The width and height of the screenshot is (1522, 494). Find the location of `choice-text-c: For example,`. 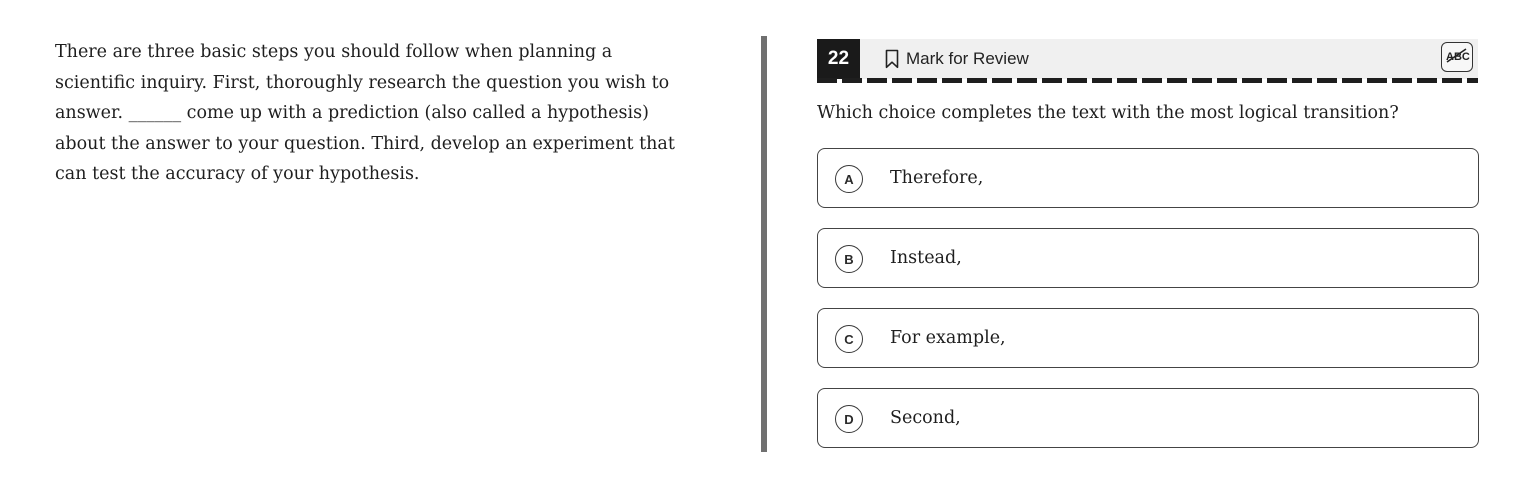

choice-text-c: For example, is located at coordinates (948, 338).